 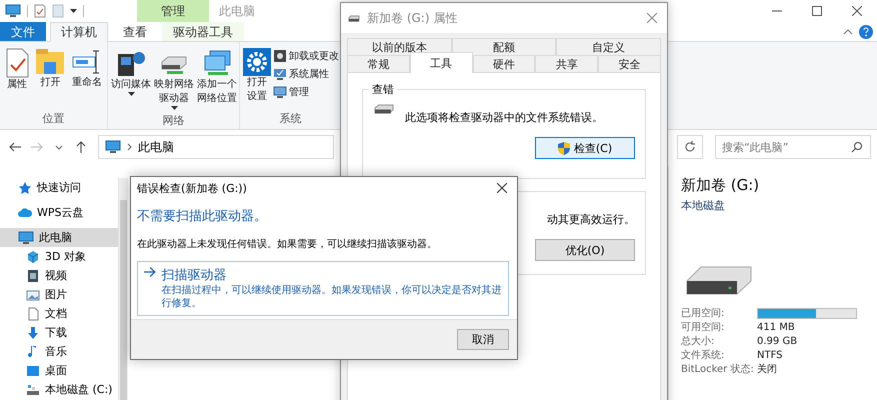 I want to click on context-tab-label: 管理, so click(x=173, y=11).